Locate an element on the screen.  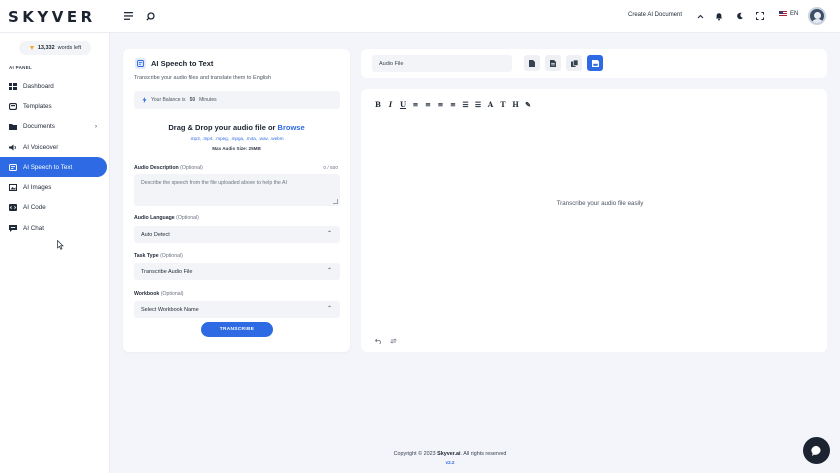
copy-button is located at coordinates (574, 63).